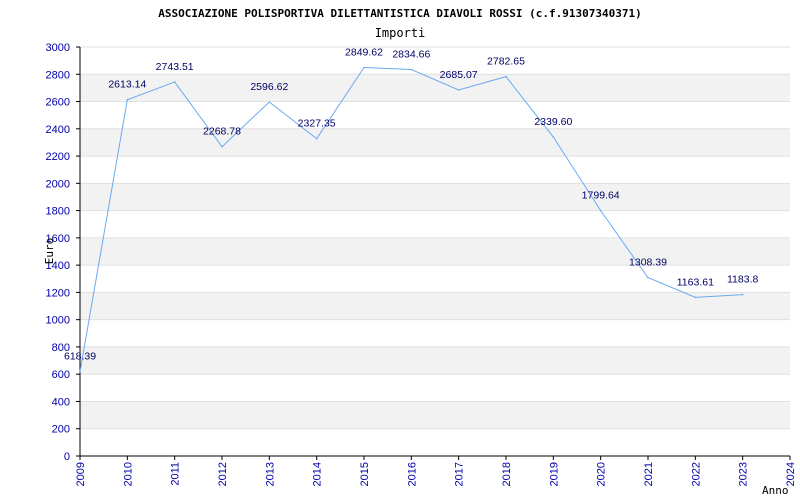 This screenshot has width=800, height=500. Describe the element at coordinates (775, 490) in the screenshot. I see `x-axis-label: Anno` at that location.